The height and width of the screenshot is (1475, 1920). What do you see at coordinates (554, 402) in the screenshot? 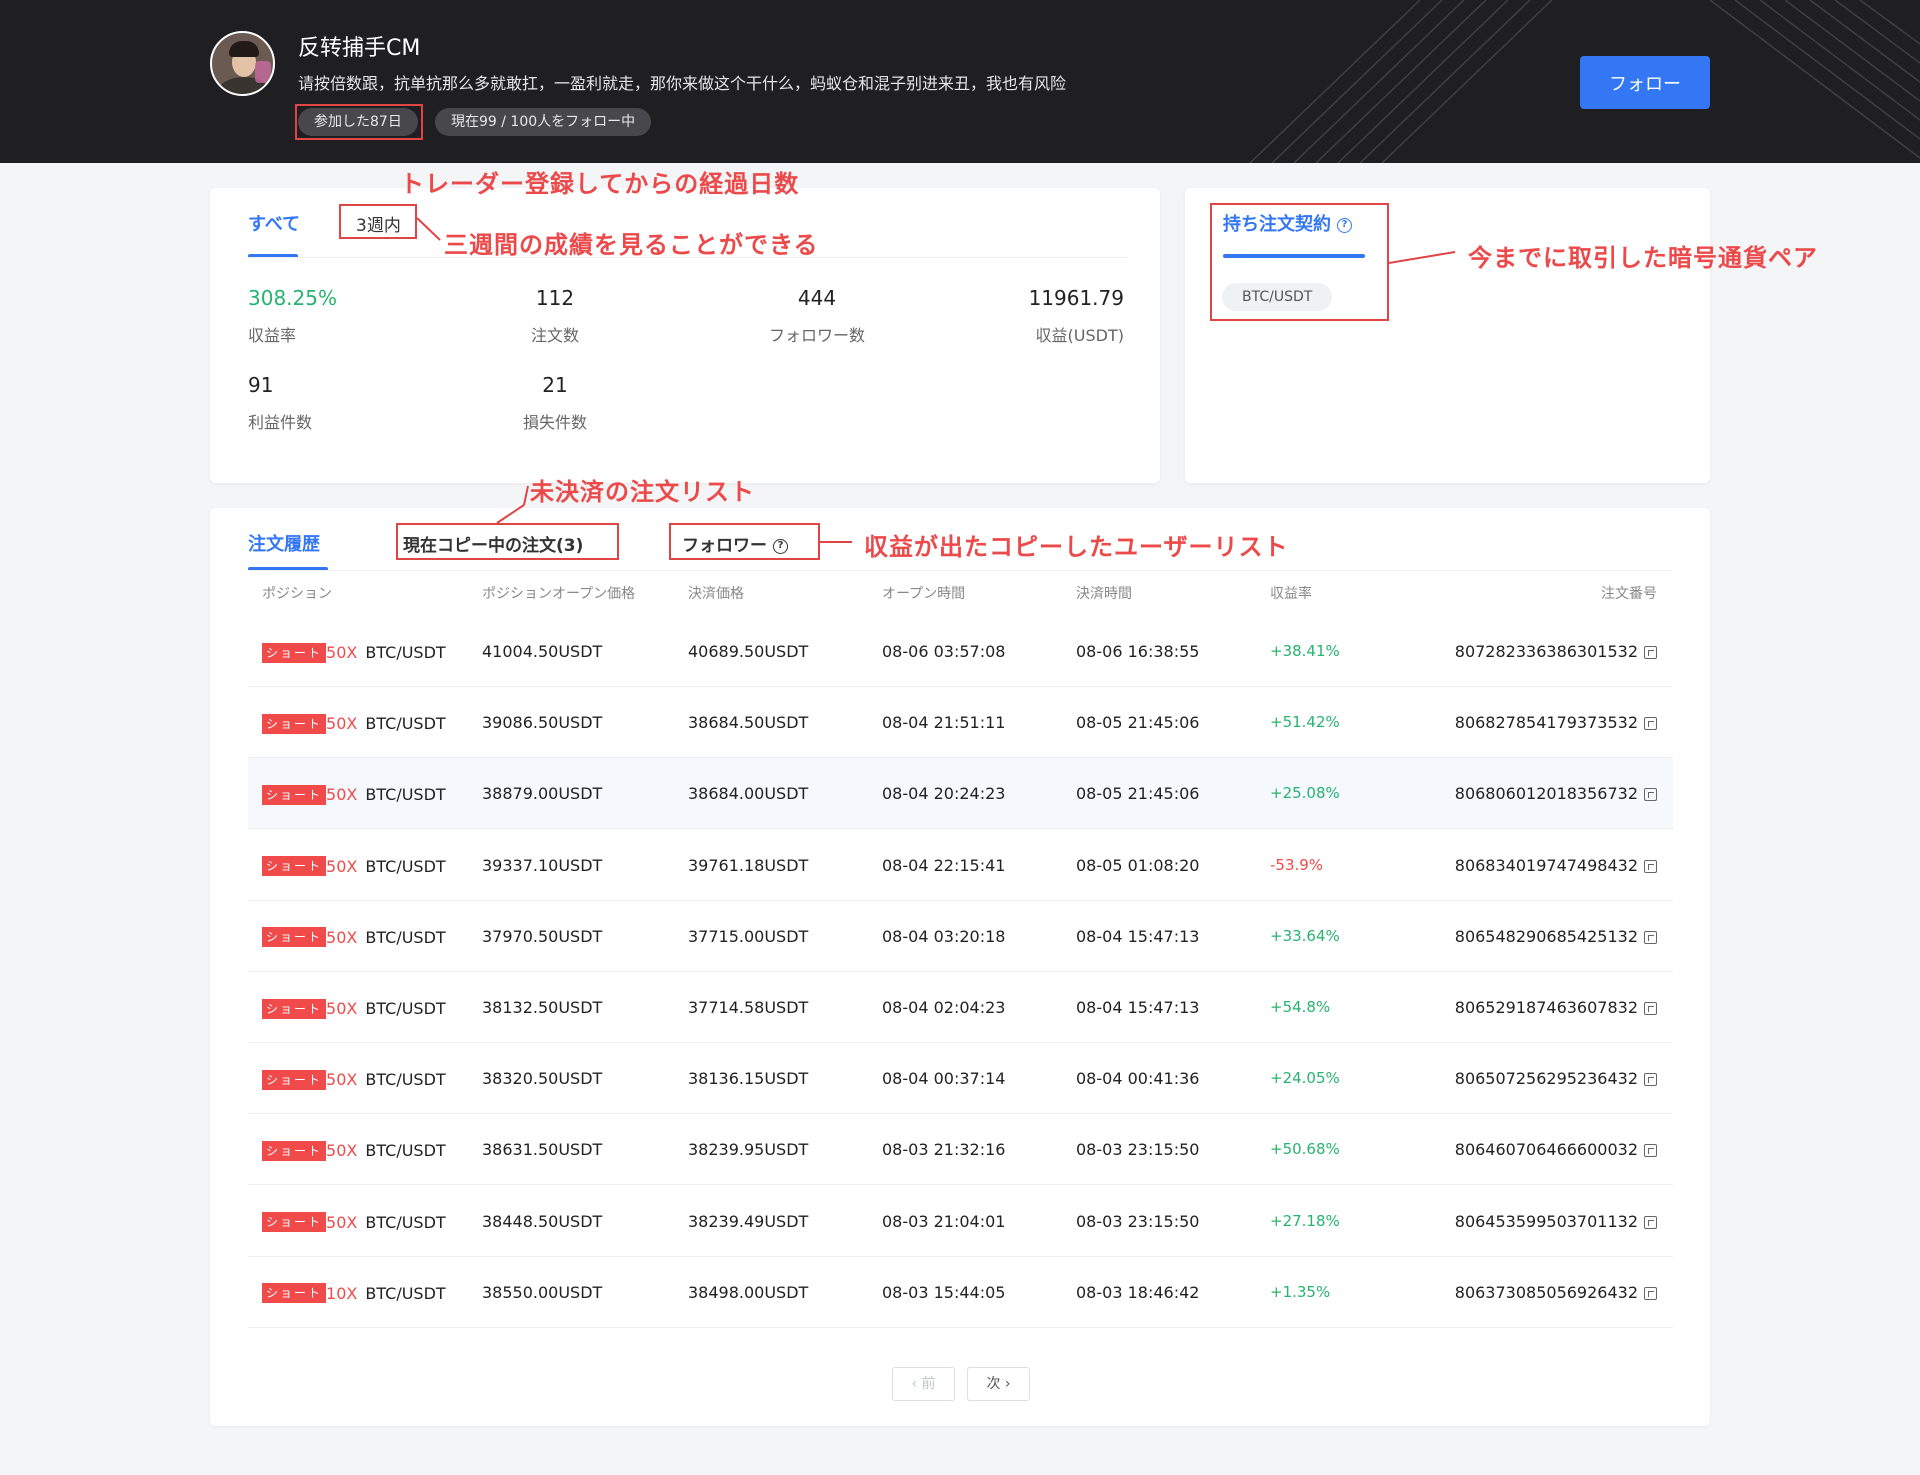
I see `stat-loss-trades: 21 損失件数` at bounding box center [554, 402].